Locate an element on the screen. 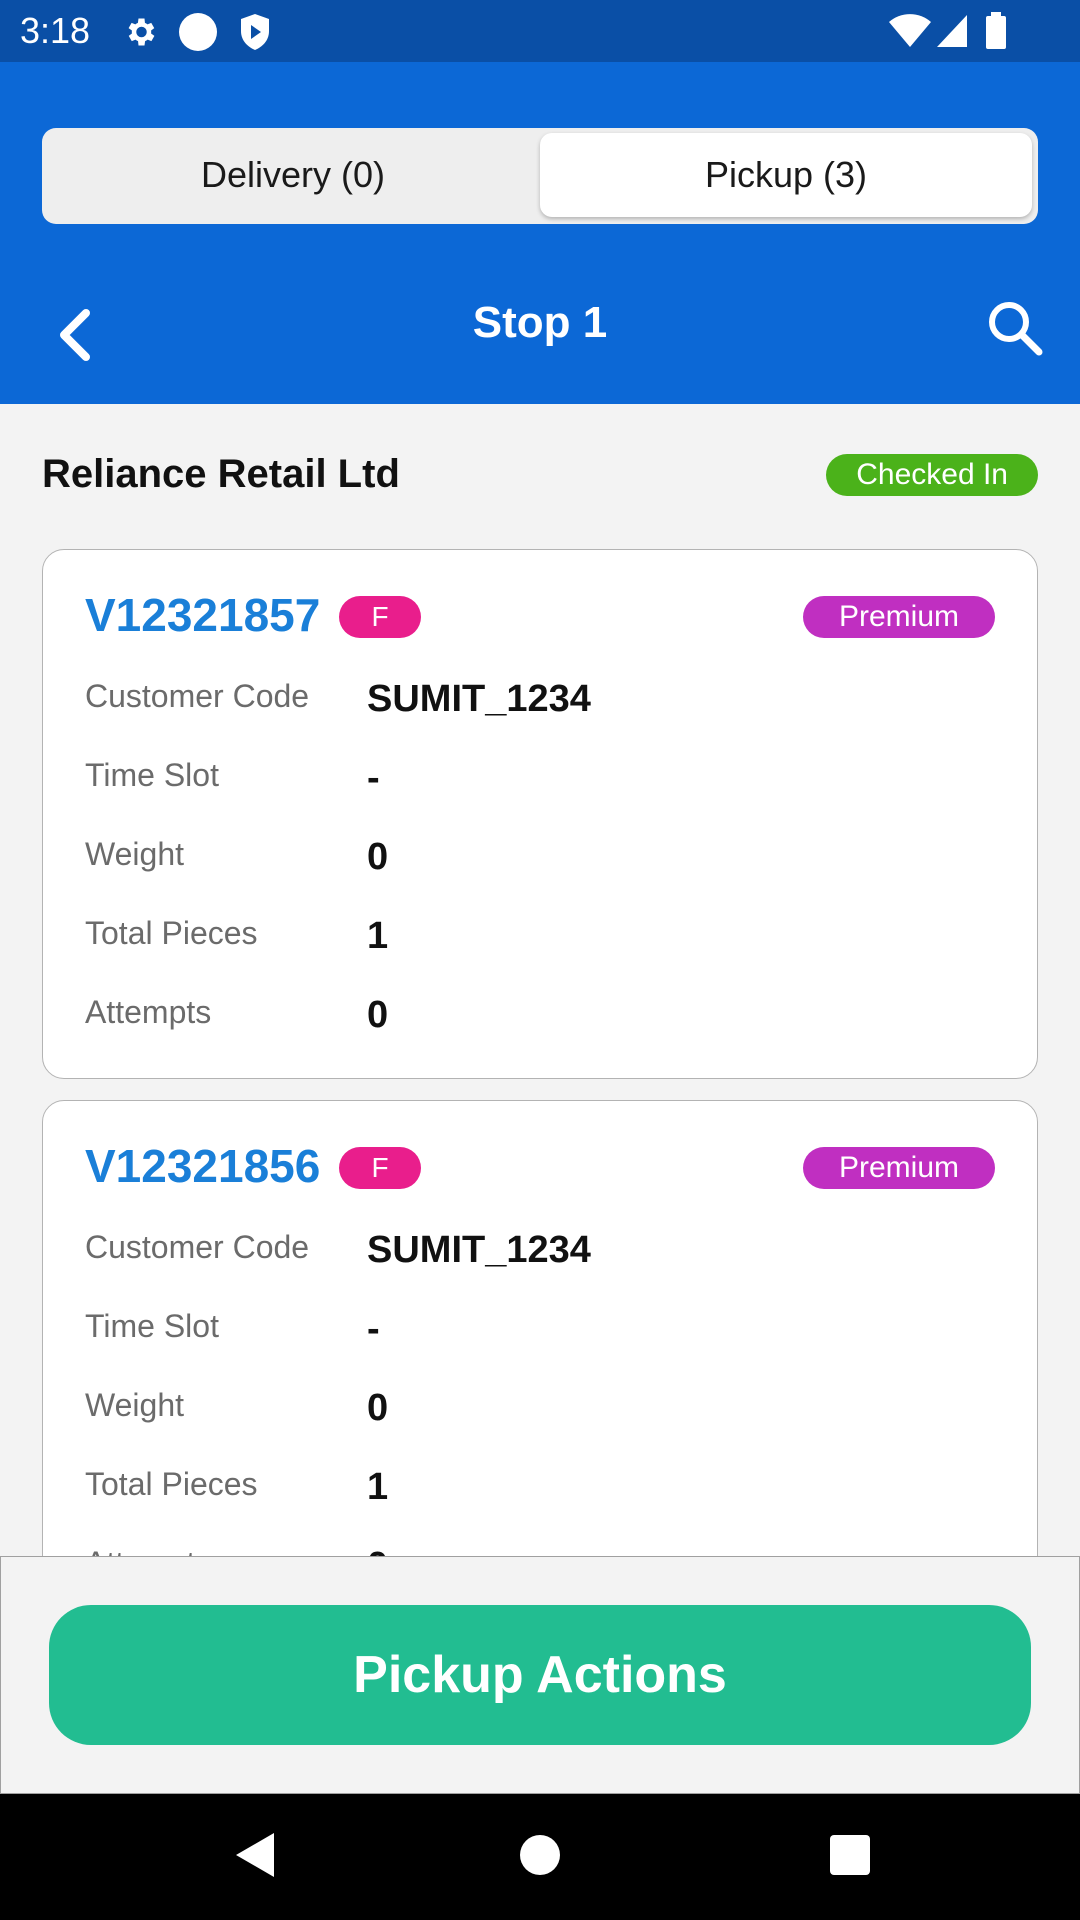 This screenshot has height=1920, width=1080. page-title: Stop 1 is located at coordinates (540, 322).